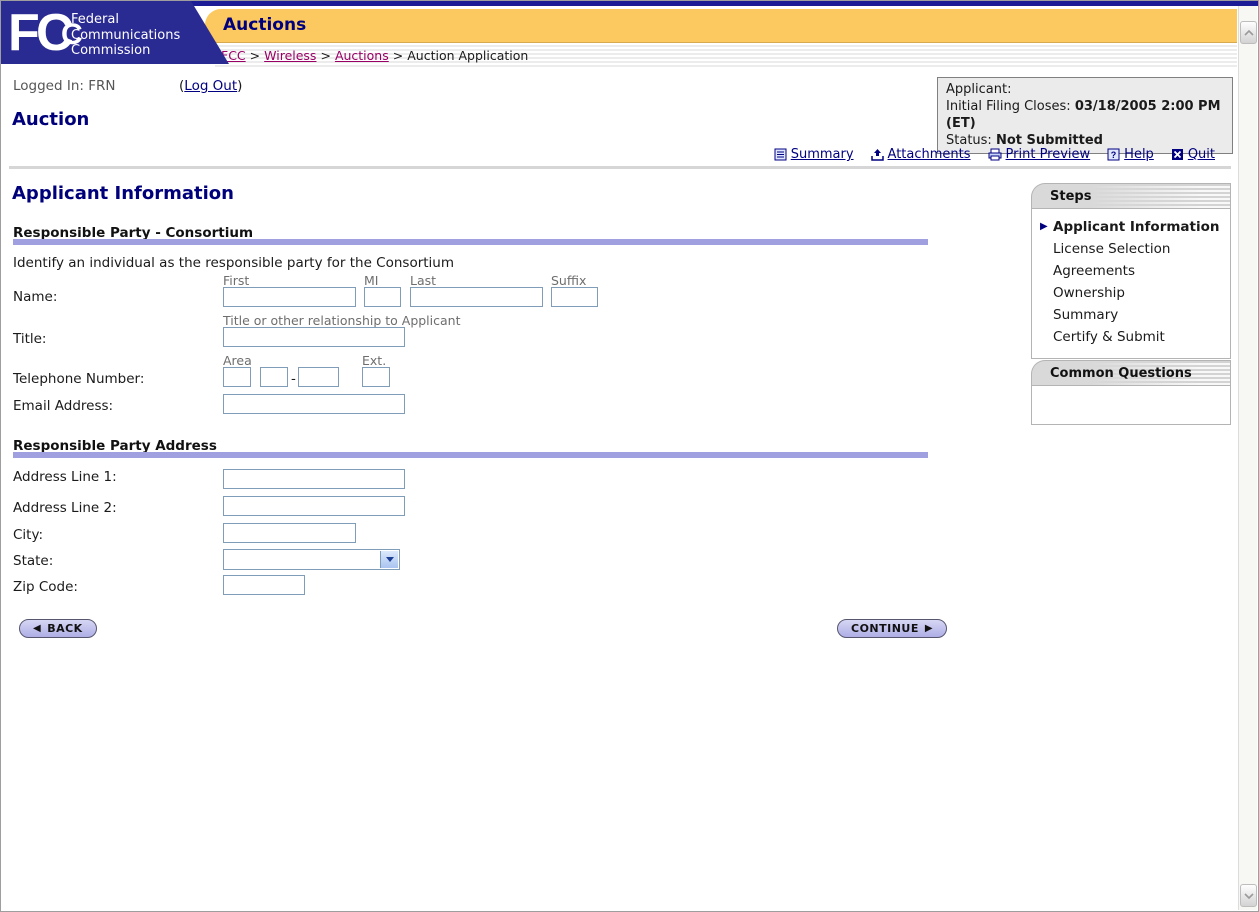  What do you see at coordinates (290, 55) in the screenshot?
I see `breadcrumb-link-wireless: Wireless` at bounding box center [290, 55].